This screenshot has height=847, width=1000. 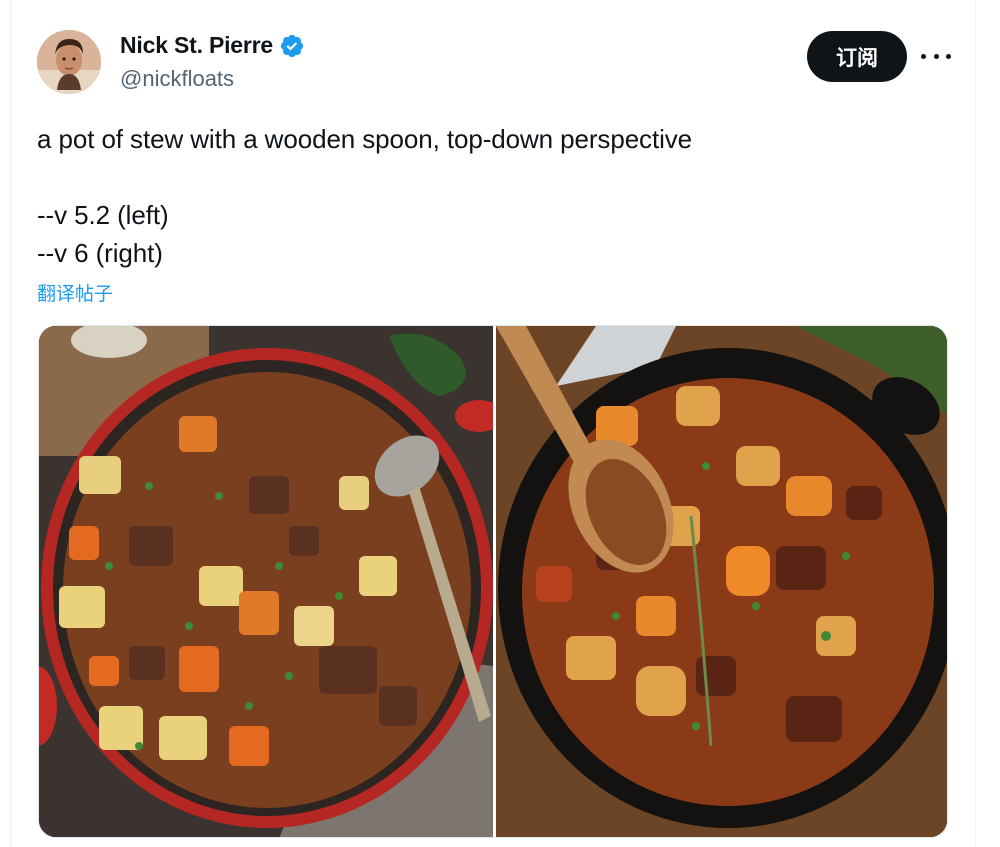 I want to click on translate-post-link: 翻译帖子, so click(x=75, y=292).